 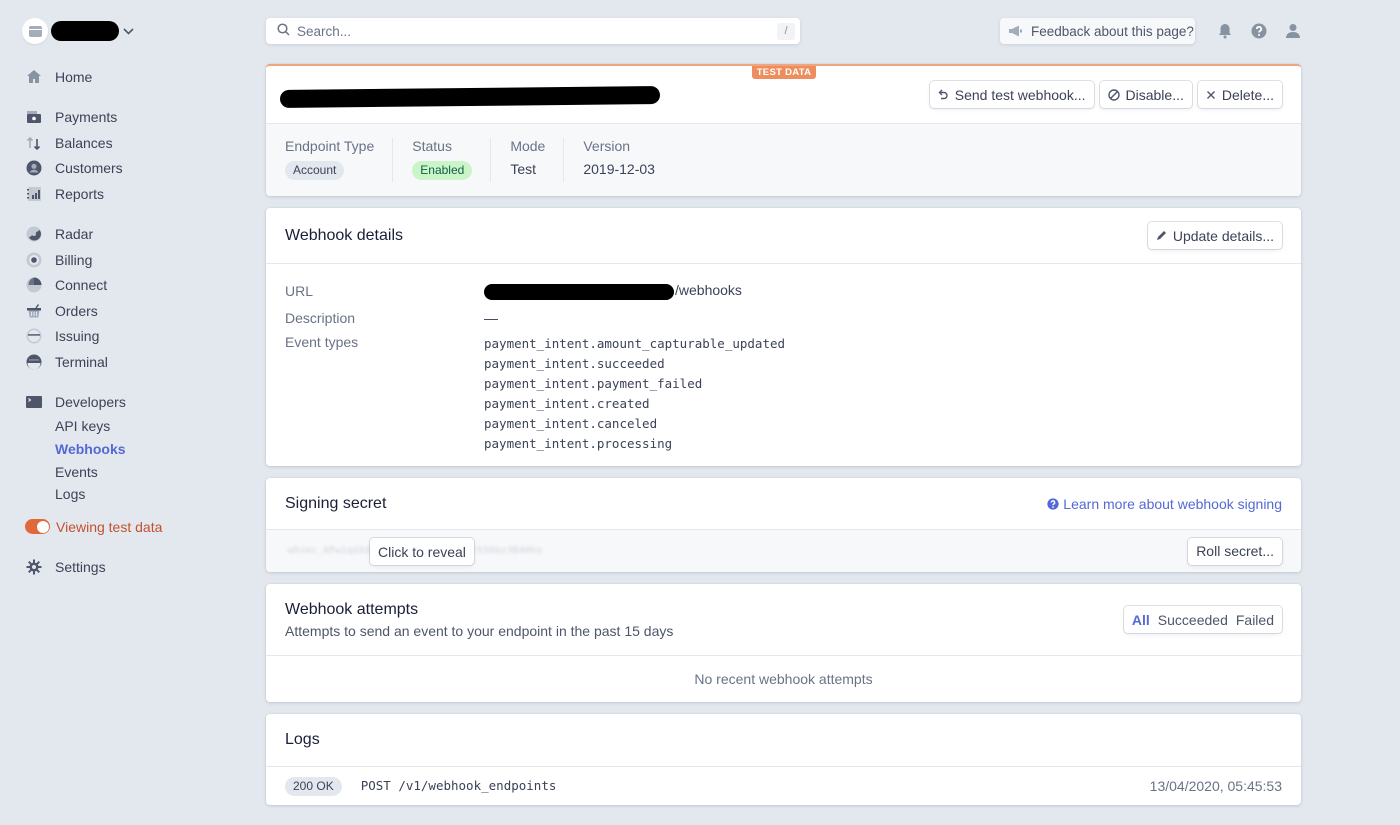 What do you see at coordinates (34, 402) in the screenshot?
I see `developers-icon` at bounding box center [34, 402].